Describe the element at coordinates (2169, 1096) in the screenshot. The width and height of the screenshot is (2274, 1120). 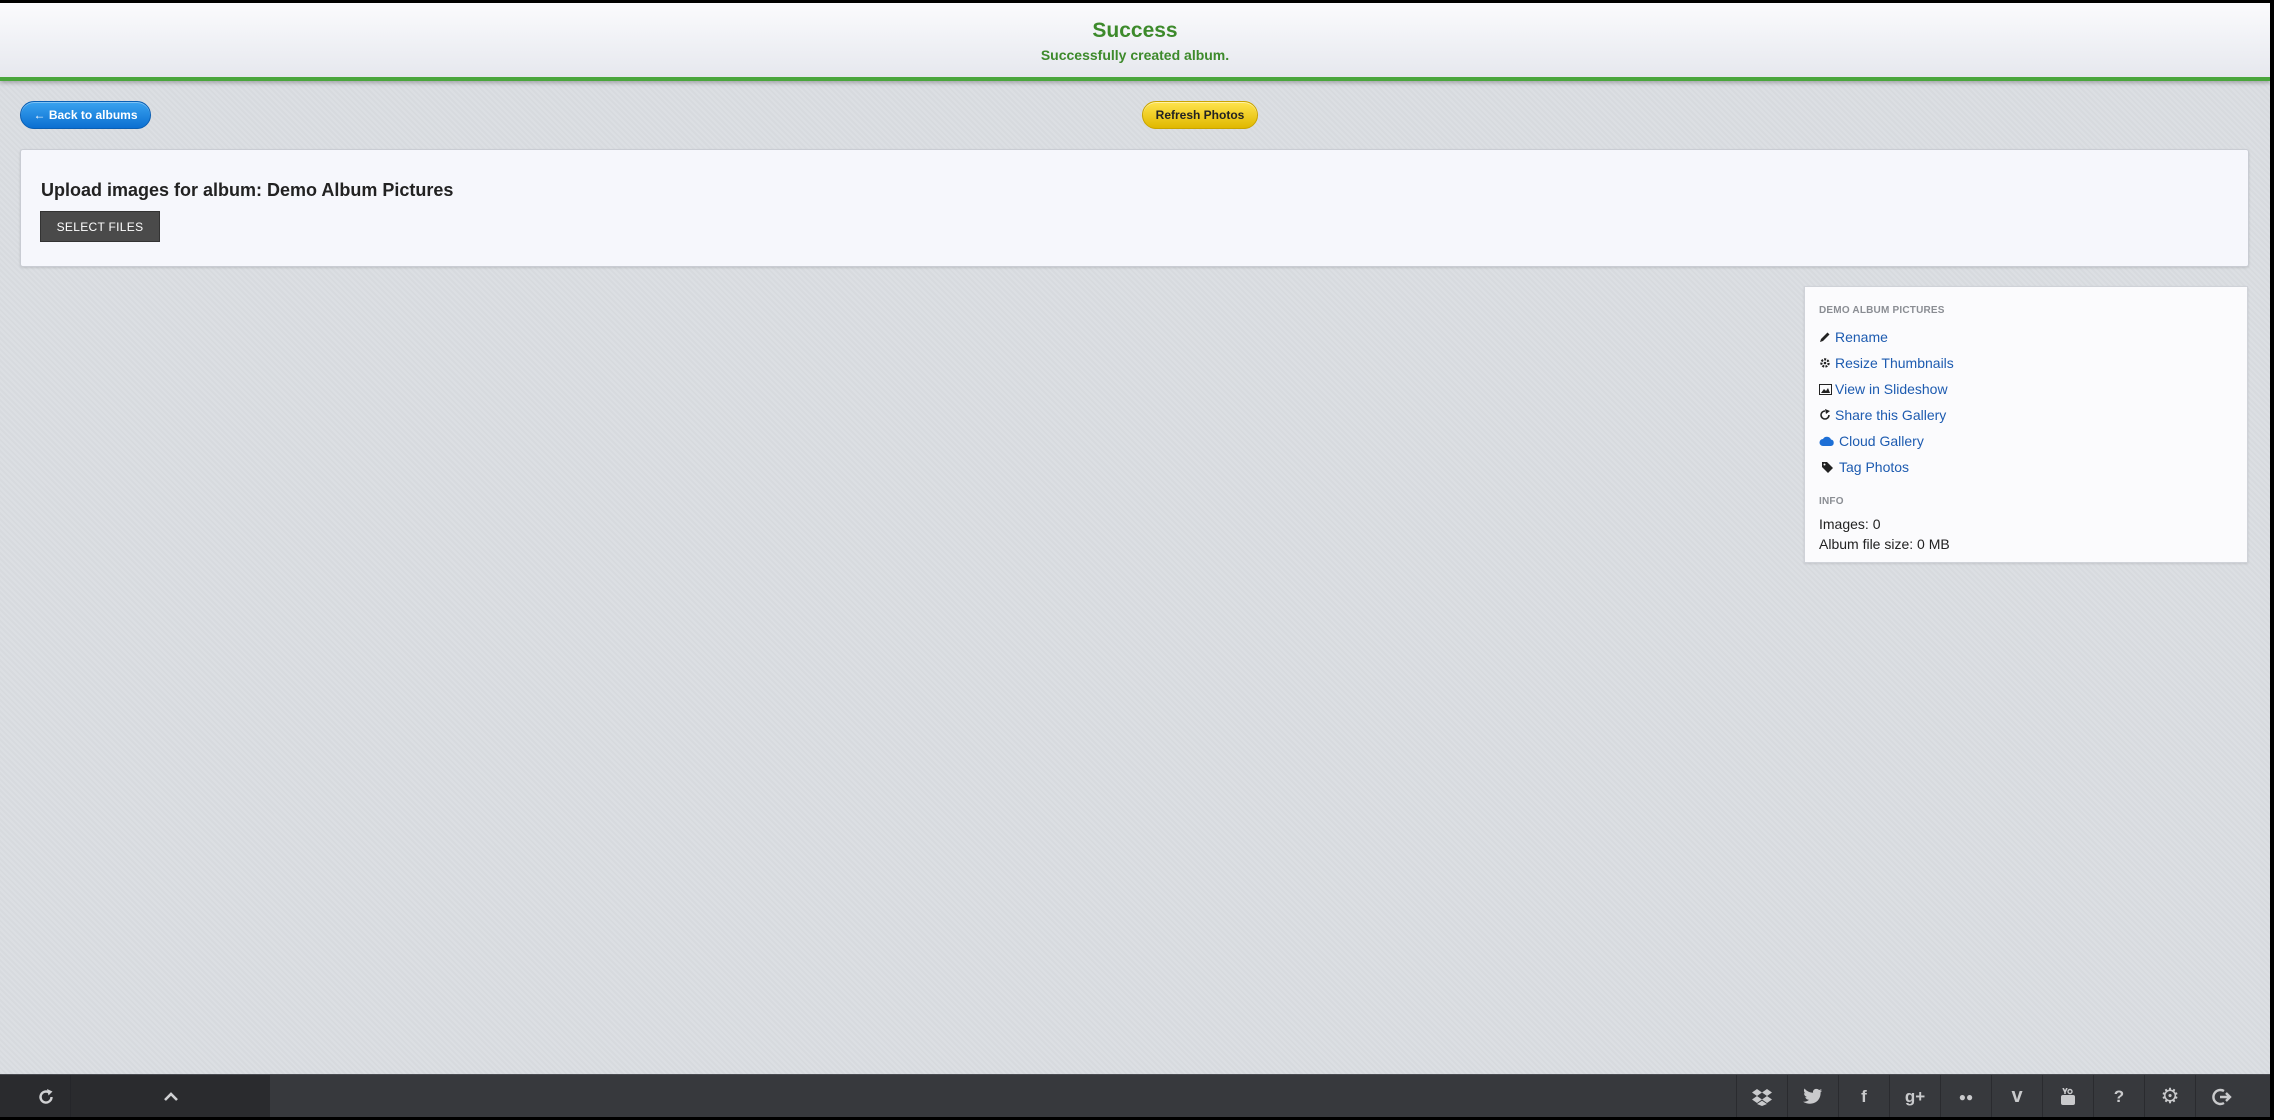
I see `settings-gear-icon: ⚙` at that location.